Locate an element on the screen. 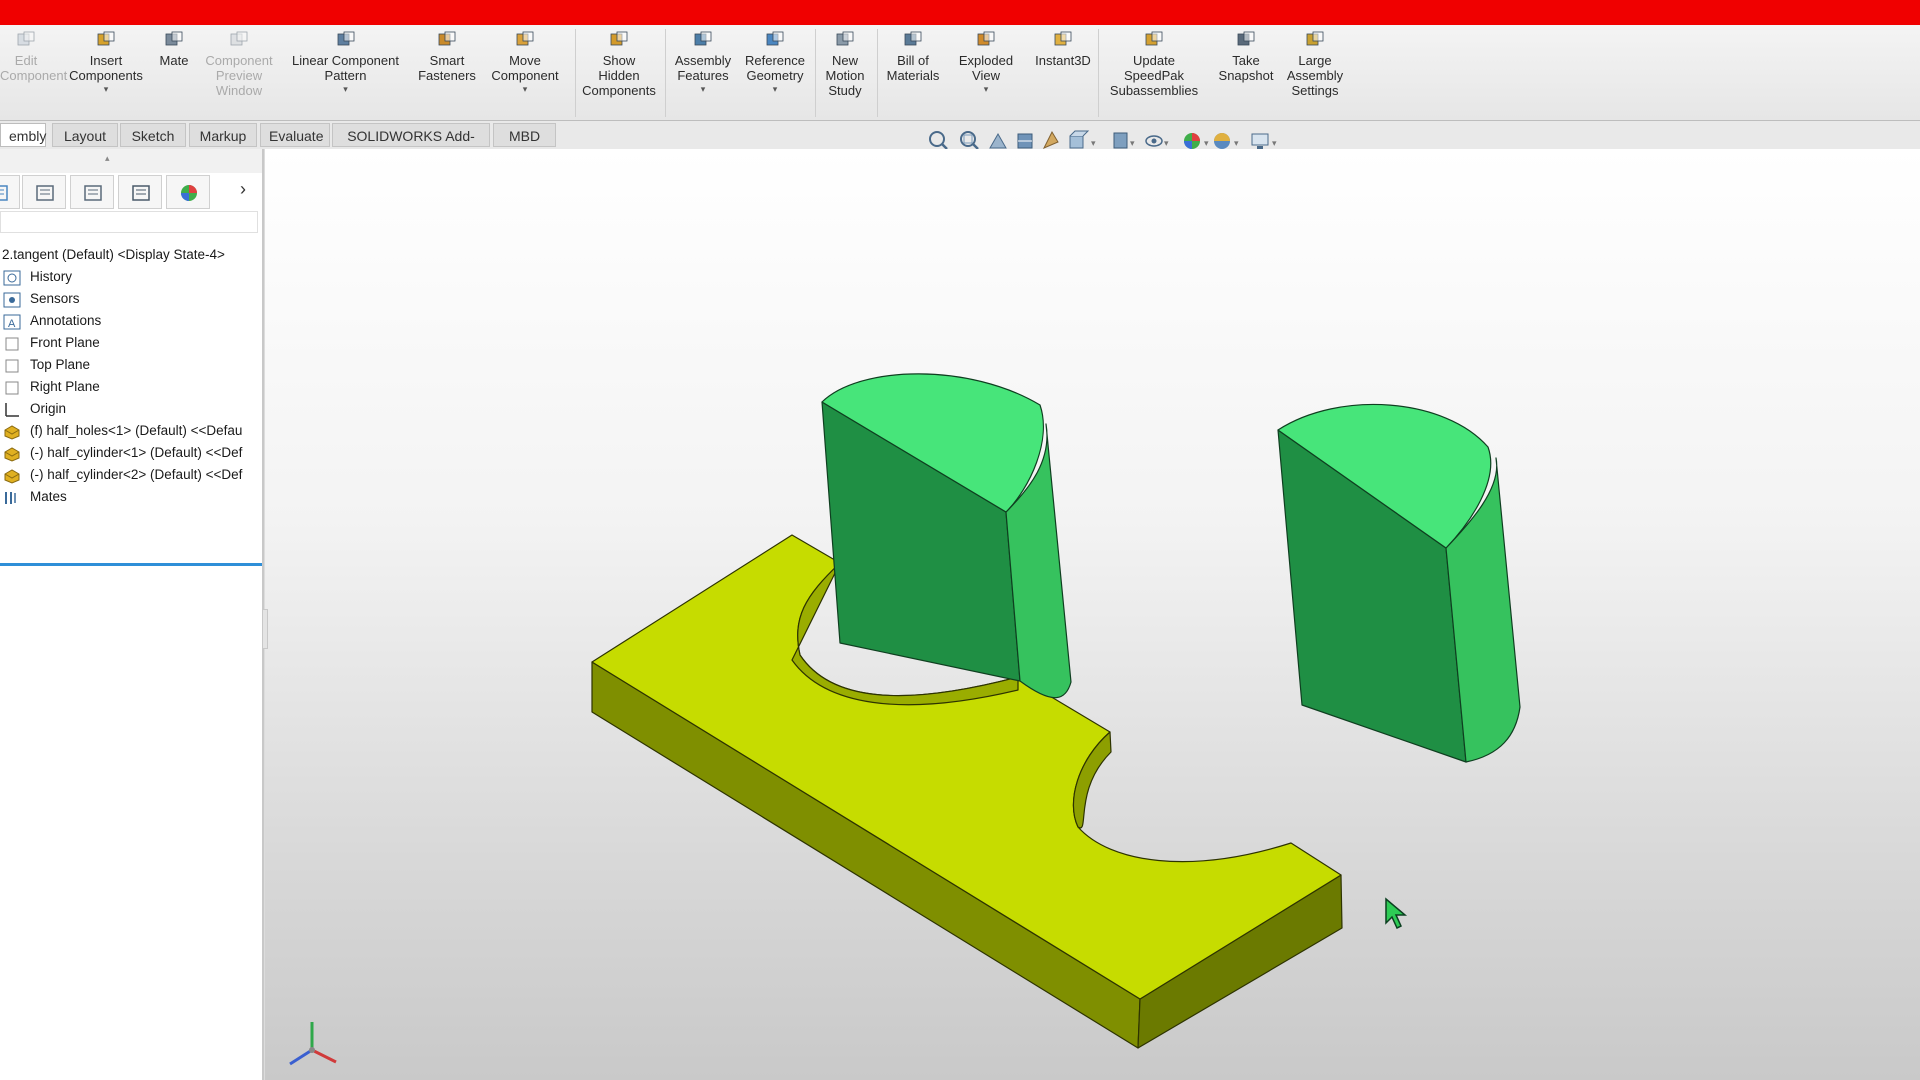 This screenshot has height=1080, width=1920. ribbon-button-11: Bill of Materials is located at coordinates (913, 57).